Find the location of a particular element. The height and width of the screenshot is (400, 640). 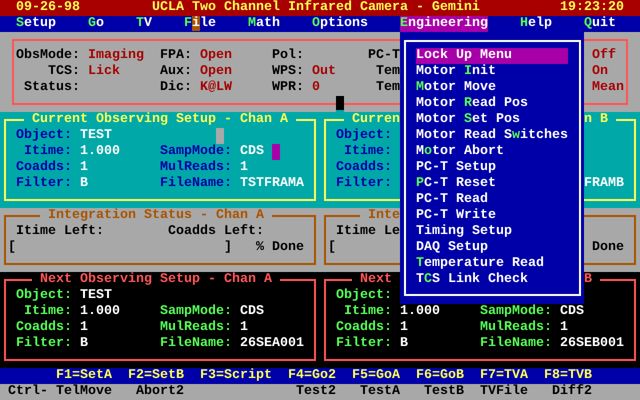

function-key-label: F3=Script is located at coordinates (236, 376).